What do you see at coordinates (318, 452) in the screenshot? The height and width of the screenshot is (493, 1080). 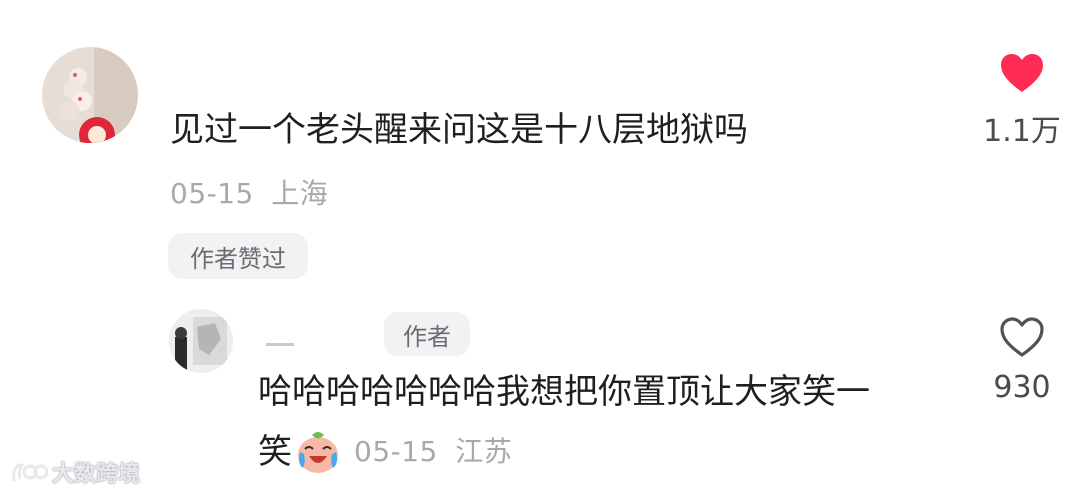 I see `crying-laughing-emoji-icon` at bounding box center [318, 452].